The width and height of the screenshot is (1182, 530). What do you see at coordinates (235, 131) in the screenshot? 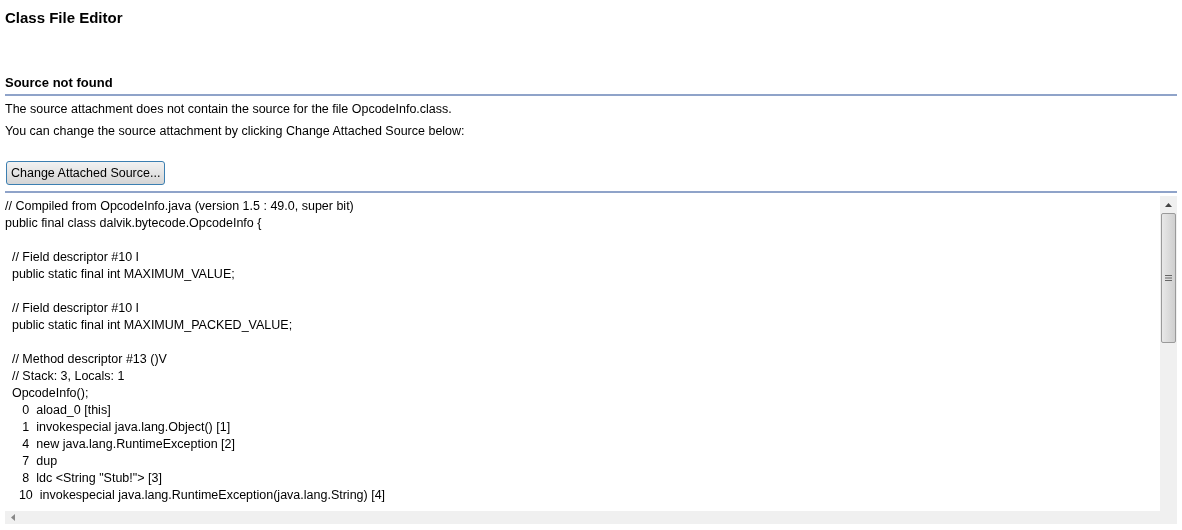
I see `message-text: You can change the source attachment by clicking Change Attached Source below:` at bounding box center [235, 131].